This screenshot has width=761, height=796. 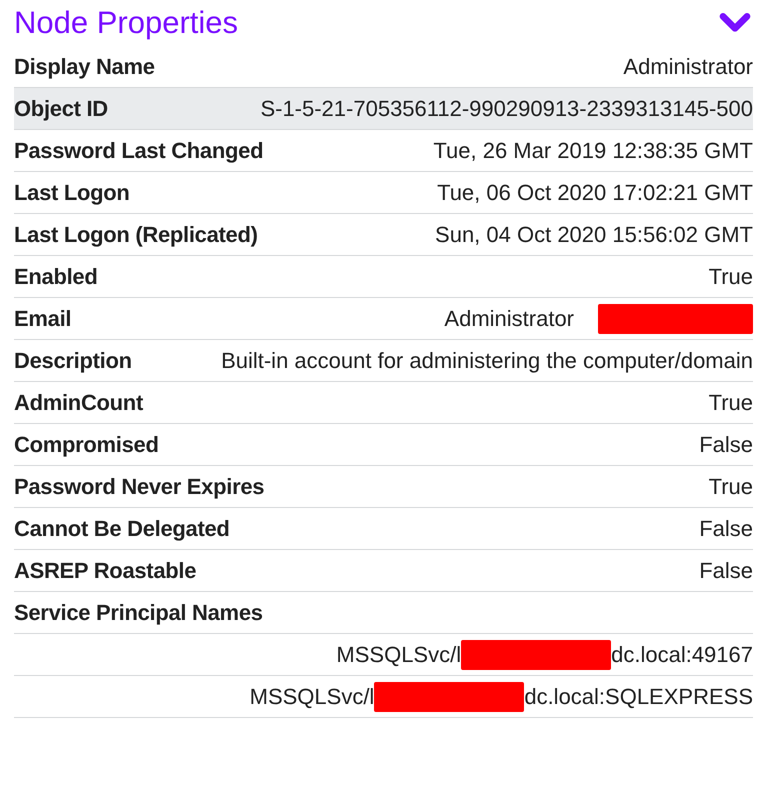 What do you see at coordinates (592, 151) in the screenshot?
I see `property-value: Tue, 26 Mar 2019 12:38:35 GMT` at bounding box center [592, 151].